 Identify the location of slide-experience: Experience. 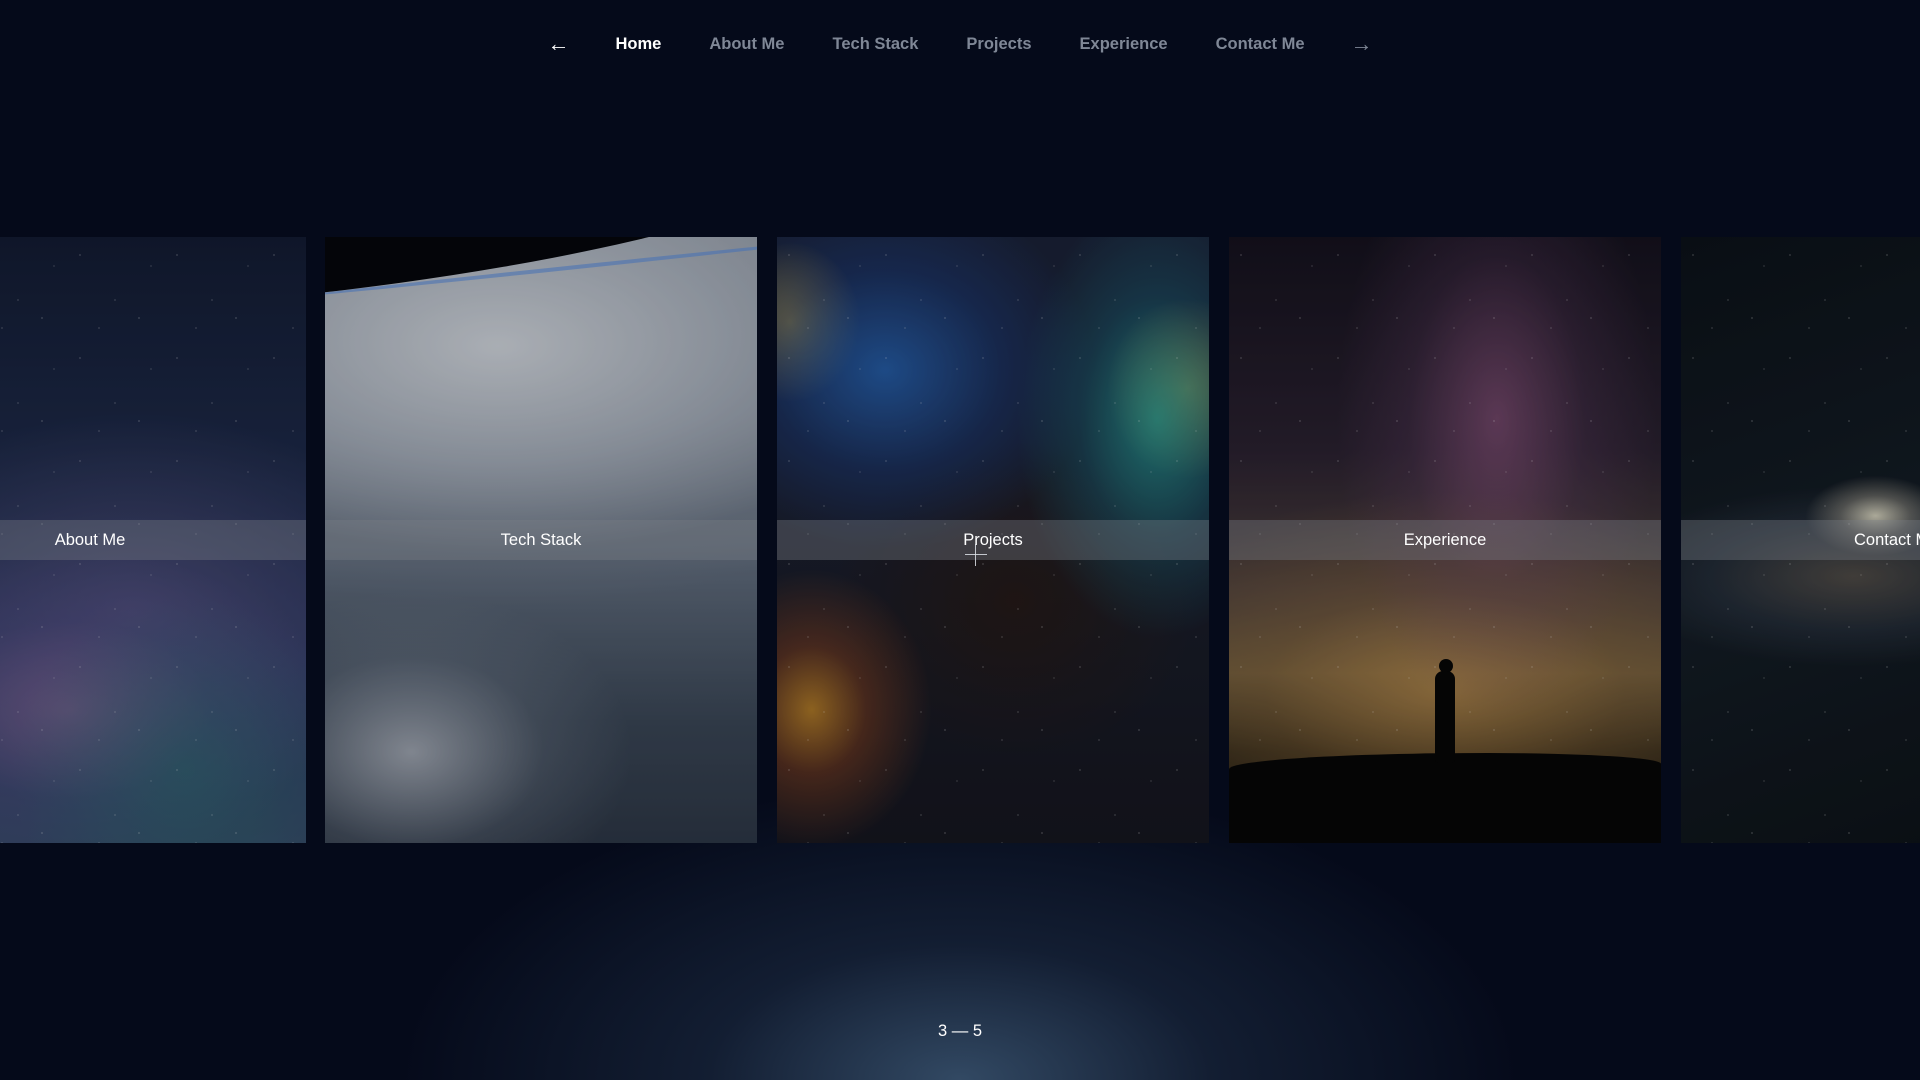
(1445, 540).